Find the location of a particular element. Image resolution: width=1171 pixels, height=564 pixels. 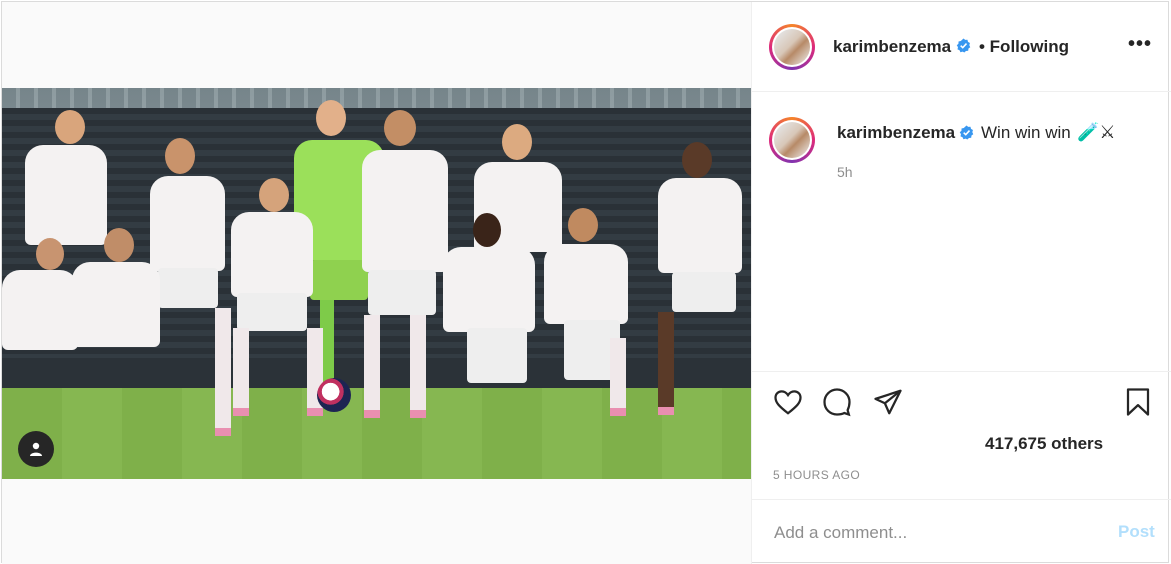

caption-text: Win win win is located at coordinates (1026, 132).